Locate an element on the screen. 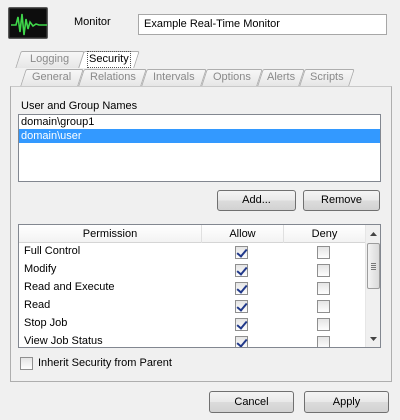 This screenshot has height=420, width=400. tab-alerts: Alerts is located at coordinates (281, 77).